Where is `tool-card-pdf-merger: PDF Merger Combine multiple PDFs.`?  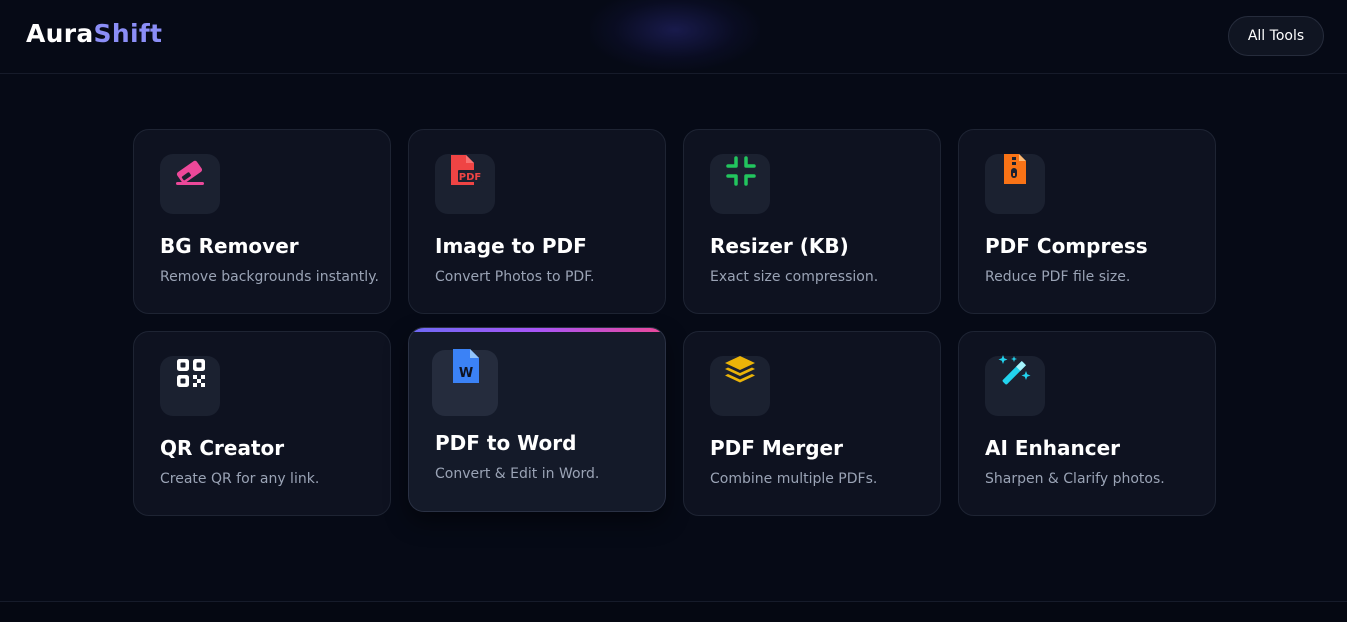 tool-card-pdf-merger: PDF Merger Combine multiple PDFs. is located at coordinates (812, 423).